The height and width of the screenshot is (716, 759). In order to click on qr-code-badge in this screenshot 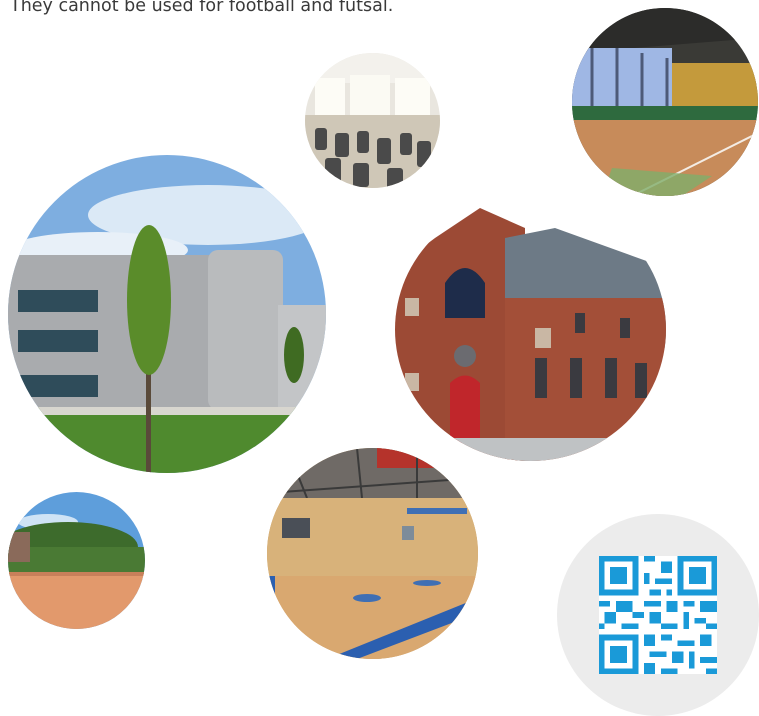, I will do `click(658, 615)`.